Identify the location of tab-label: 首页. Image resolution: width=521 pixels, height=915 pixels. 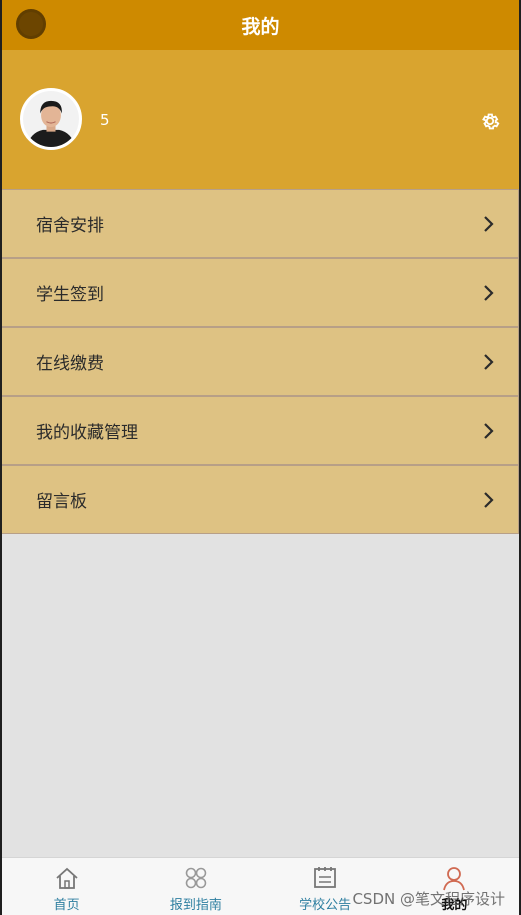
(66, 905).